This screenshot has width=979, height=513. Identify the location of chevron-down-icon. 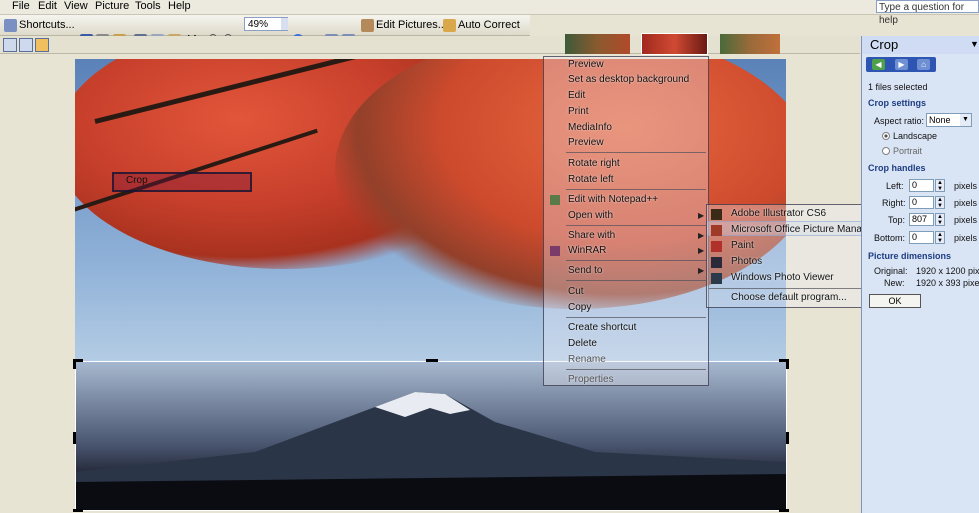
(284, 24).